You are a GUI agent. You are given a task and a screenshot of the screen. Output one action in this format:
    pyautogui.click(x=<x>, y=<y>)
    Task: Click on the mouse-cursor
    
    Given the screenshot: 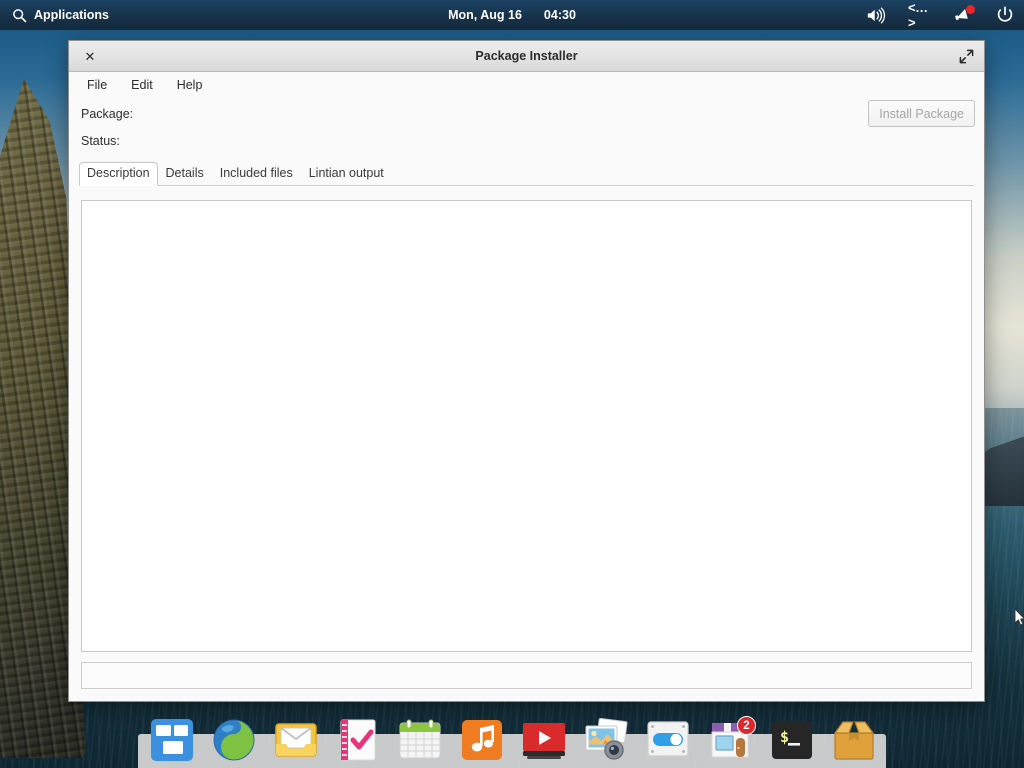 What is the action you would take?
    pyautogui.click(x=1019, y=620)
    